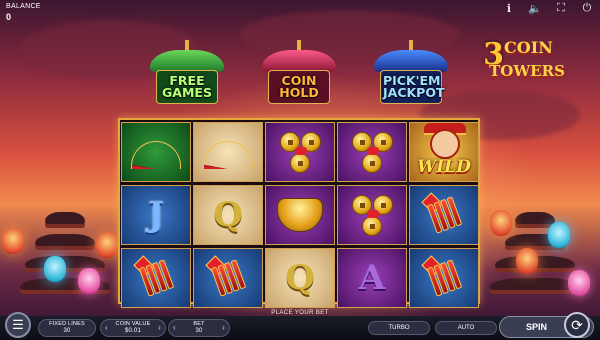 Image resolution: width=600 pixels, height=340 pixels. I want to click on spin-icon-button: ⟳, so click(577, 325).